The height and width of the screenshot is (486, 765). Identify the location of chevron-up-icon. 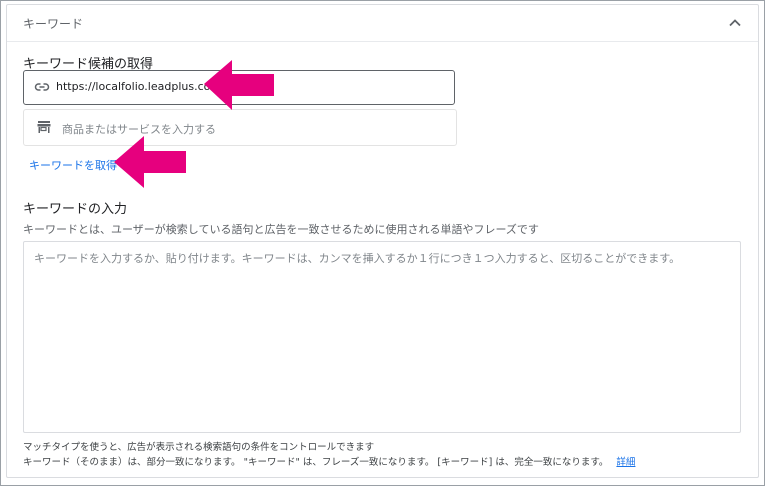
(735, 23).